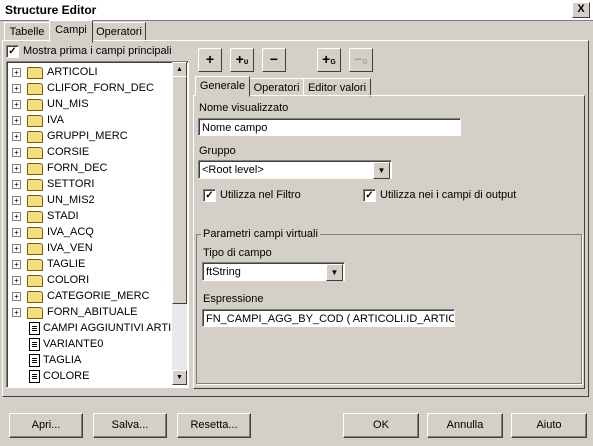 This screenshot has width=593, height=446. What do you see at coordinates (70, 232) in the screenshot?
I see `tree-item-label: IVA_ACQ` at bounding box center [70, 232].